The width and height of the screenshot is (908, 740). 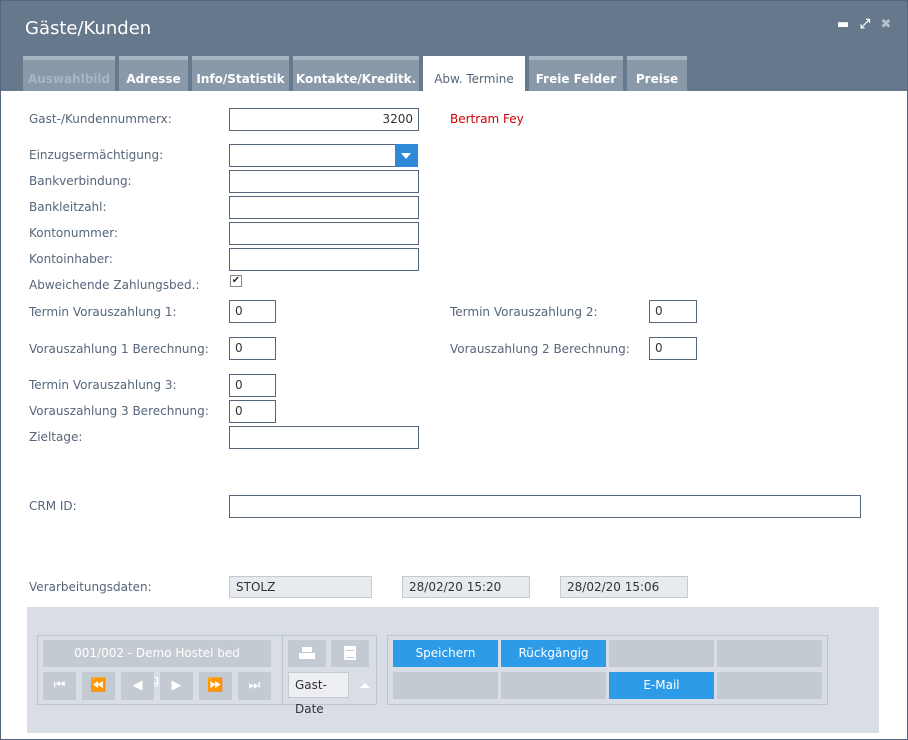 I want to click on prepay3-date-label: Termin Vorauszahlung 3:, so click(x=103, y=385).